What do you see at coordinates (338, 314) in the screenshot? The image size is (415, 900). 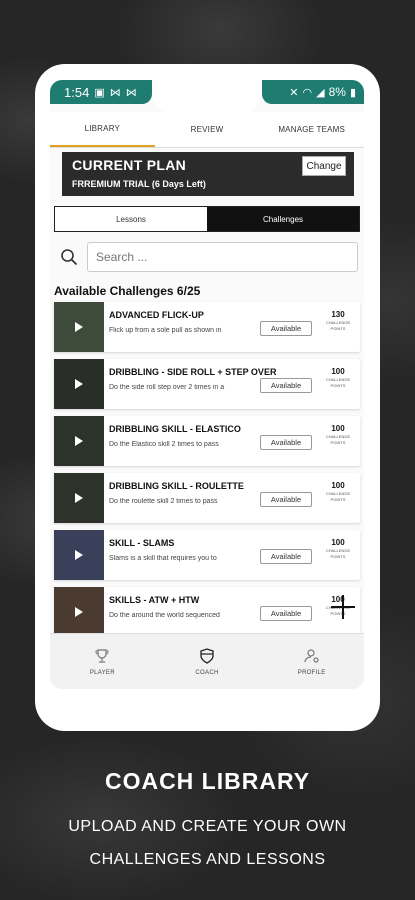 I see `points-value: 130` at bounding box center [338, 314].